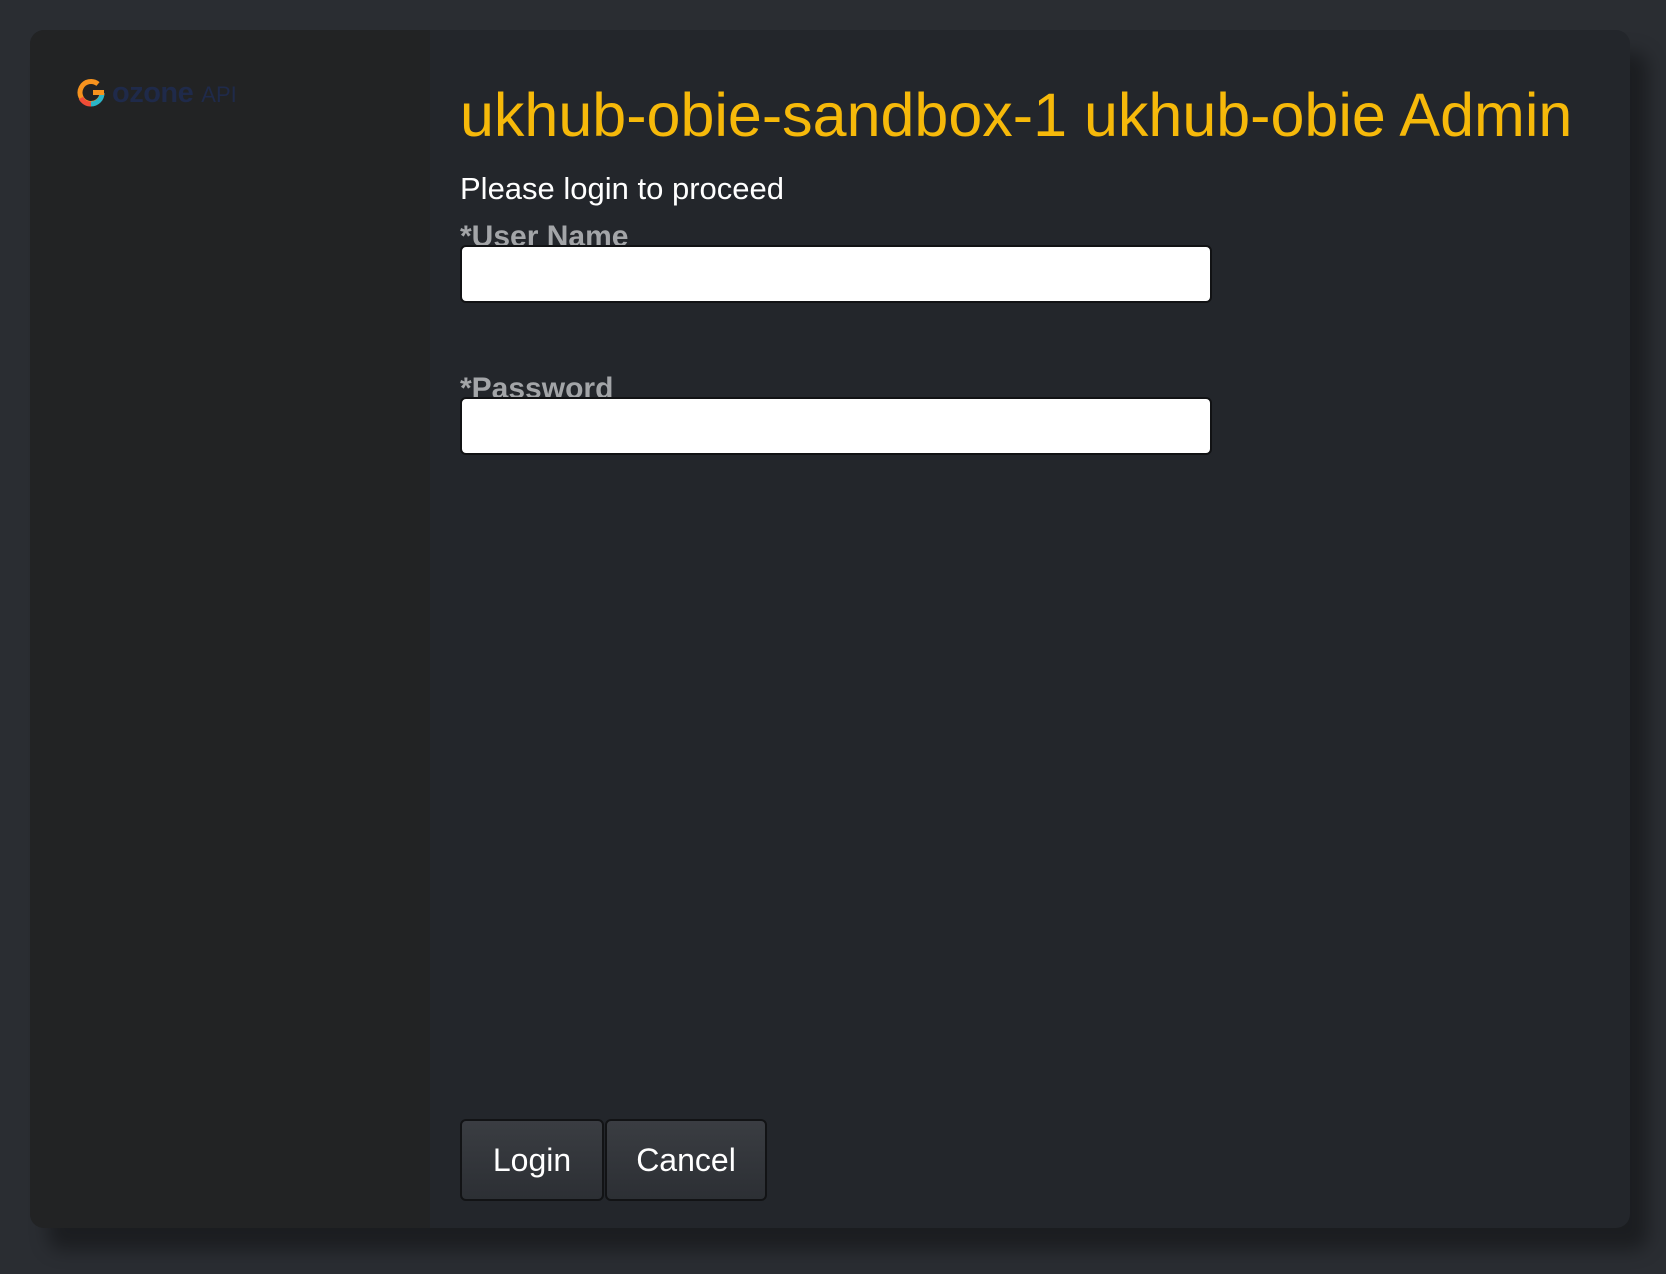 The width and height of the screenshot is (1666, 1274). I want to click on password-input, so click(836, 426).